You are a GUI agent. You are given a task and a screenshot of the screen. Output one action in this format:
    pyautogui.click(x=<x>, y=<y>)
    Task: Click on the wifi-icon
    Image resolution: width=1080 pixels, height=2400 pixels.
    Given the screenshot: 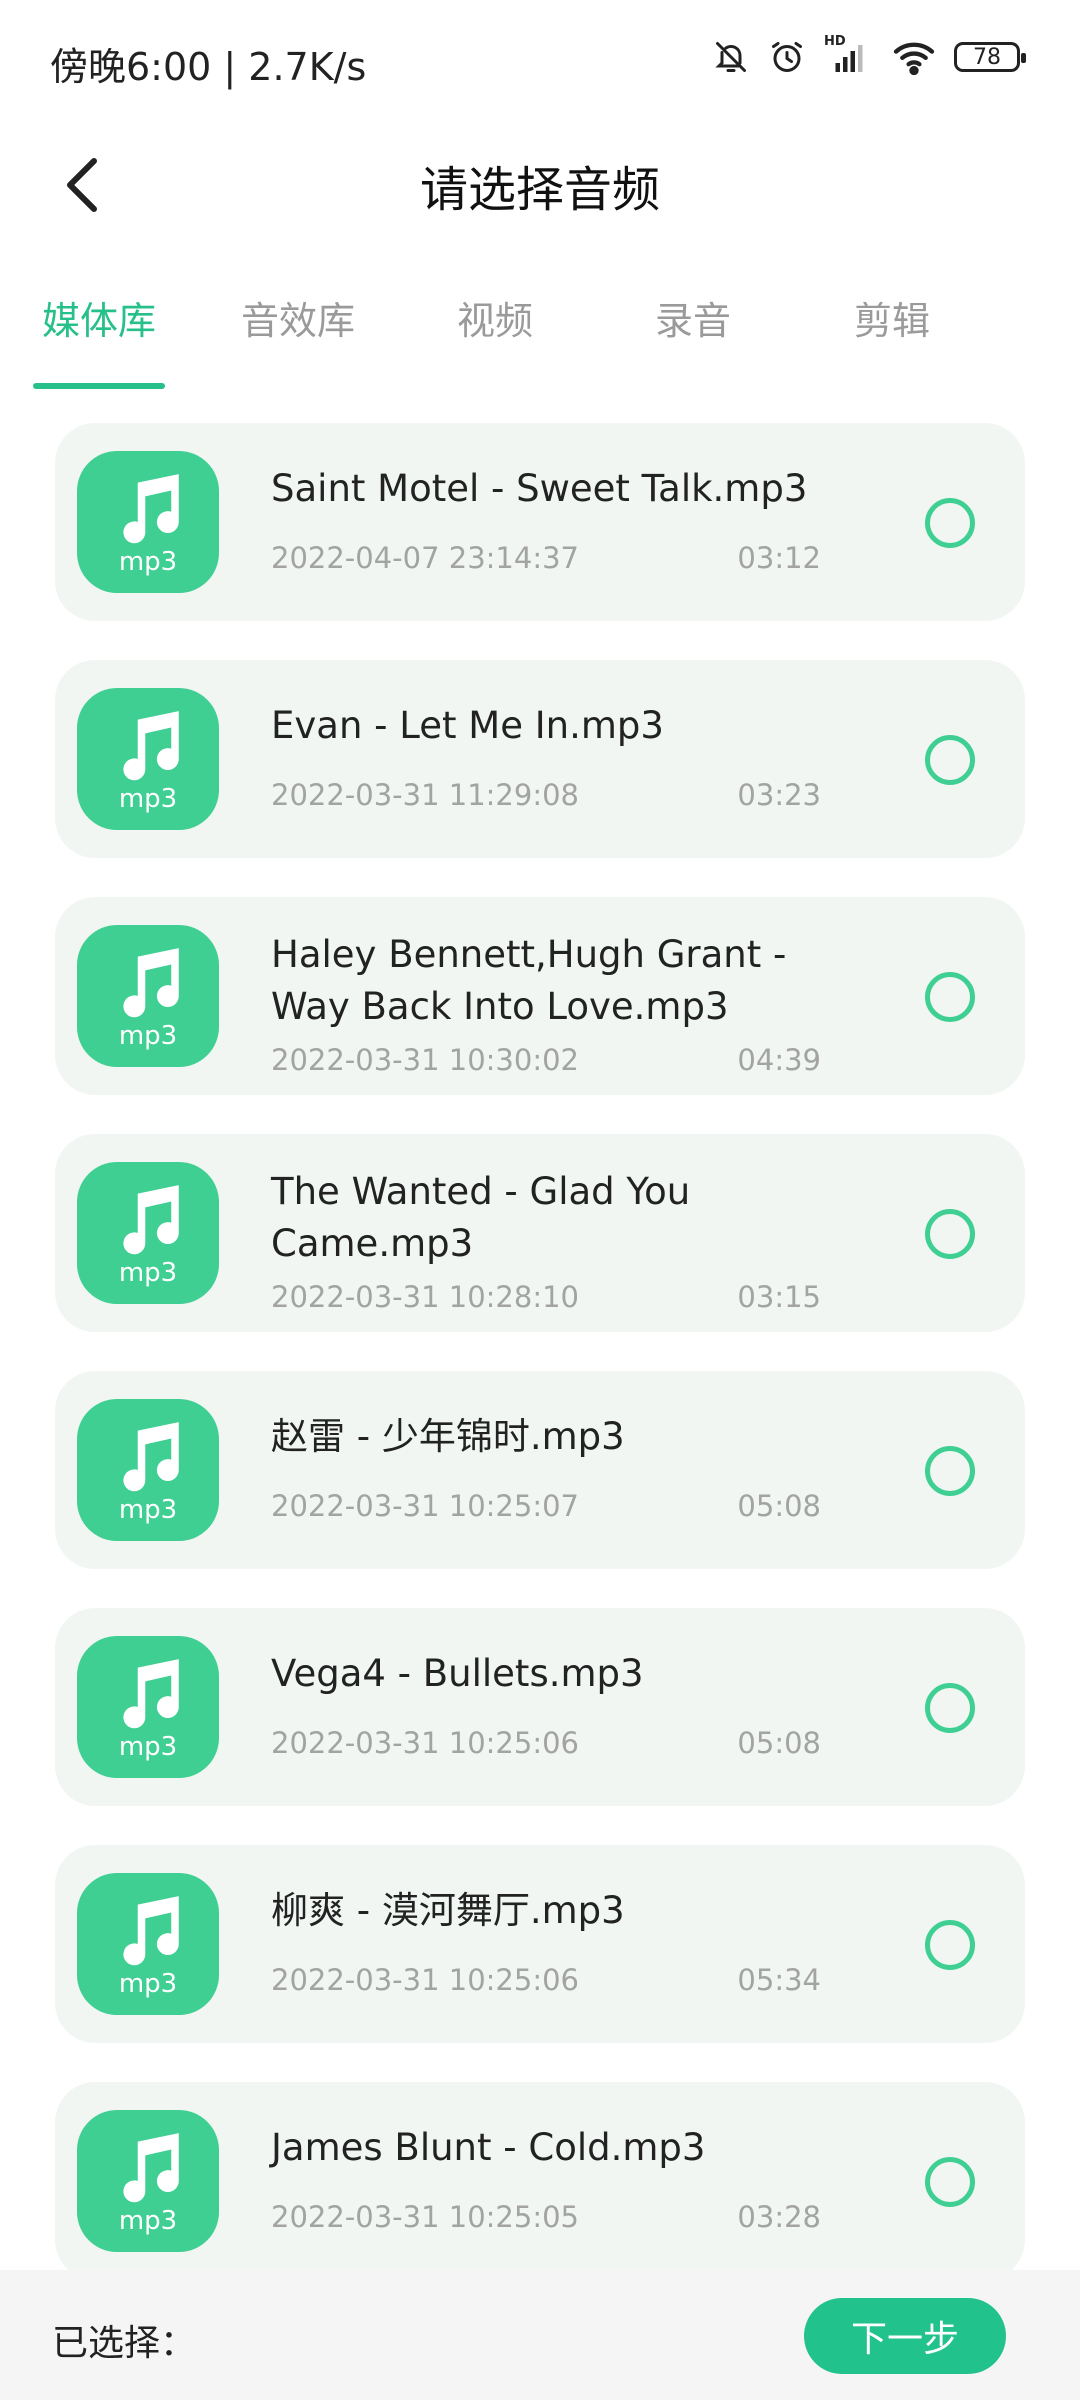 What is the action you would take?
    pyautogui.click(x=914, y=57)
    